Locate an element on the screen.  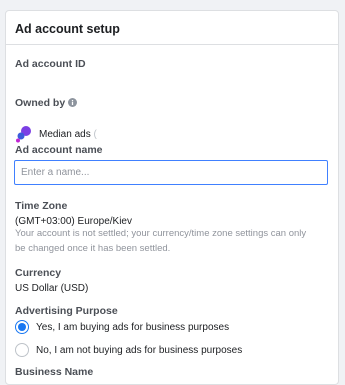
owner-name: Median ads ( is located at coordinates (68, 134).